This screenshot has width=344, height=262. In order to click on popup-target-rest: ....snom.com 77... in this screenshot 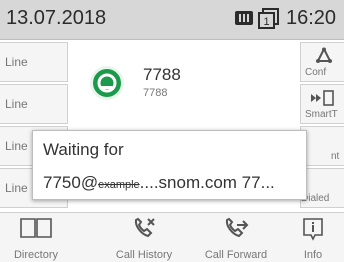, I will do `click(207, 182)`.